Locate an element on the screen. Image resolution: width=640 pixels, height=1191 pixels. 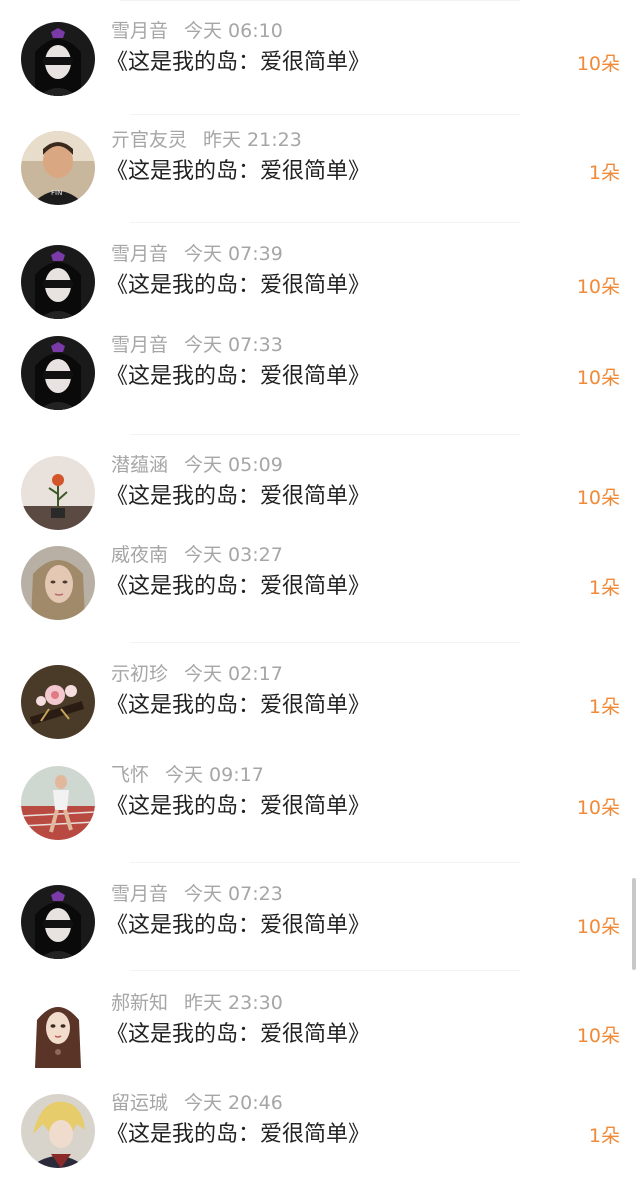
send-time: 今天 05:09 is located at coordinates (233, 465).